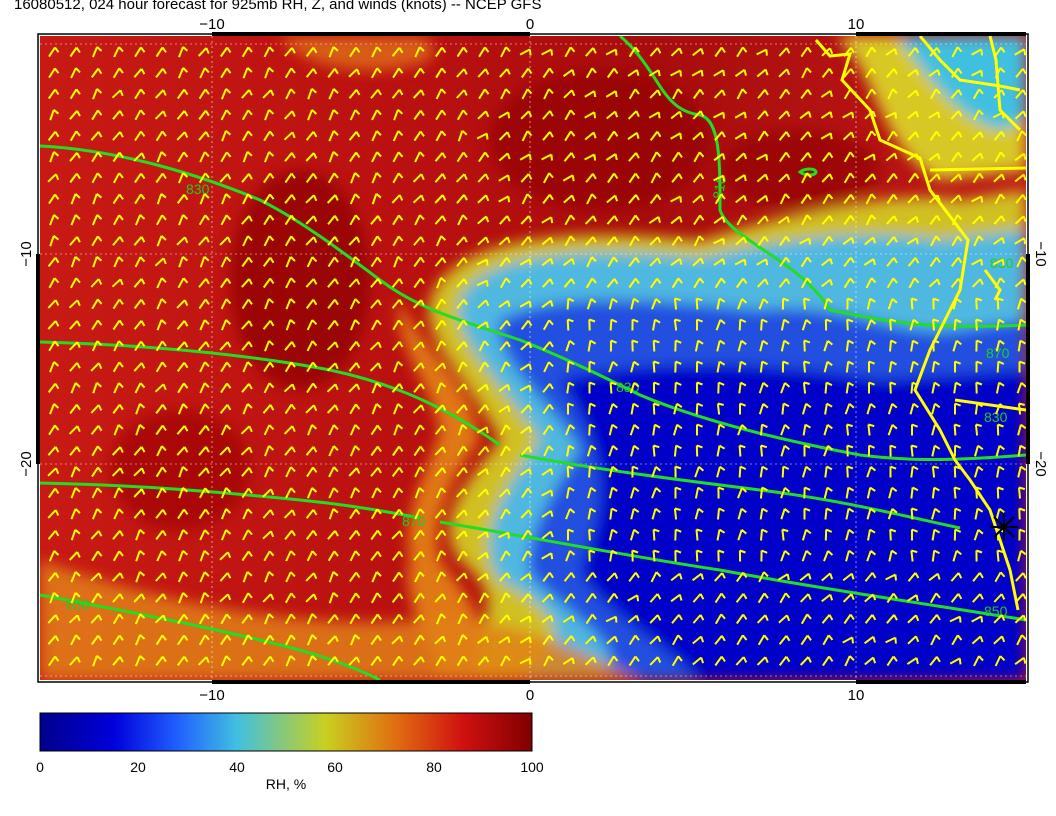 Image resolution: width=1056 pixels, height=816 pixels. Describe the element at coordinates (532, 767) in the screenshot. I see `colorbar-tick: 100` at that location.